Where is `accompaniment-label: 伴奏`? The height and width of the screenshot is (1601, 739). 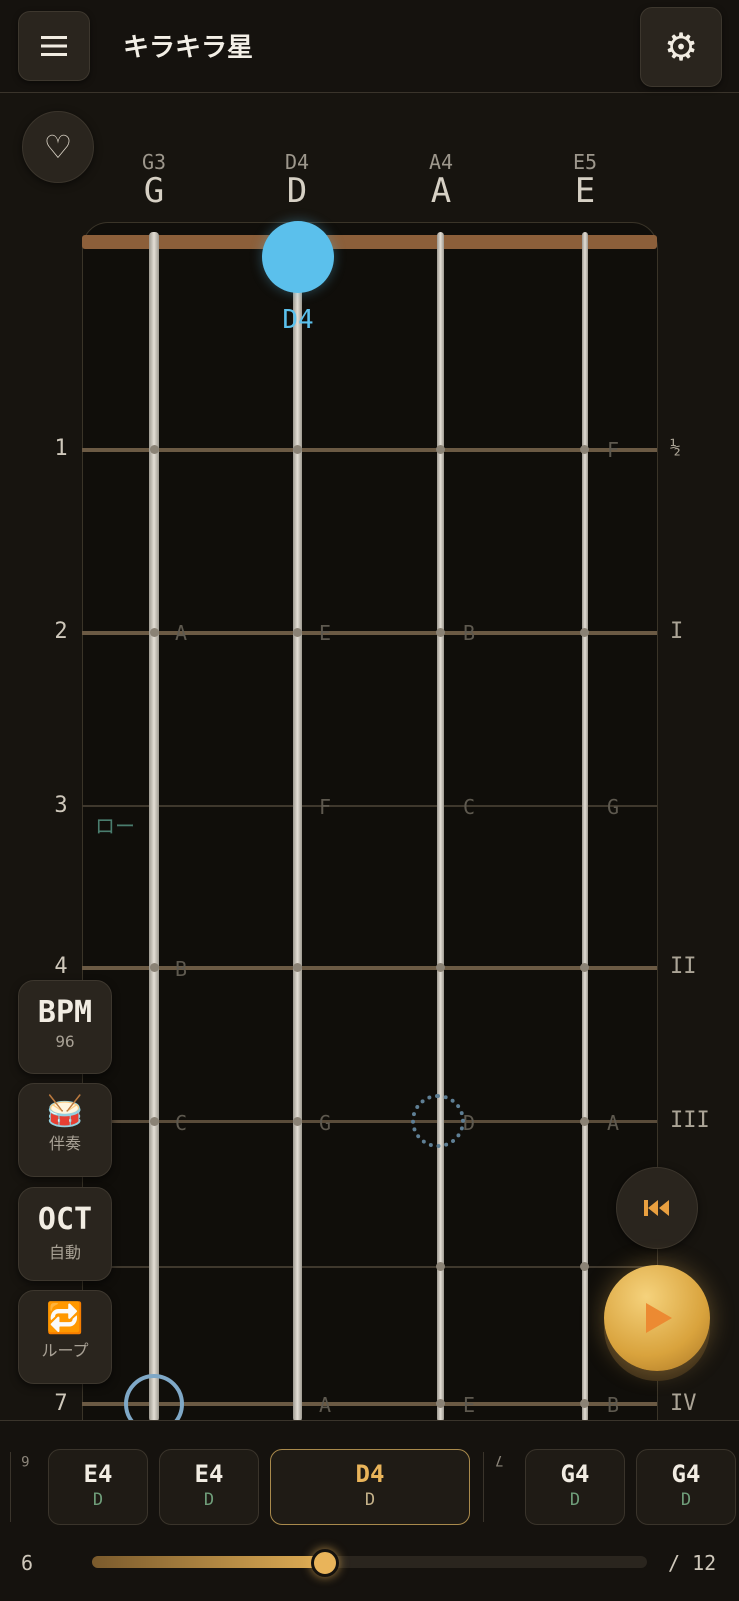 accompaniment-label: 伴奏 is located at coordinates (64, 1143).